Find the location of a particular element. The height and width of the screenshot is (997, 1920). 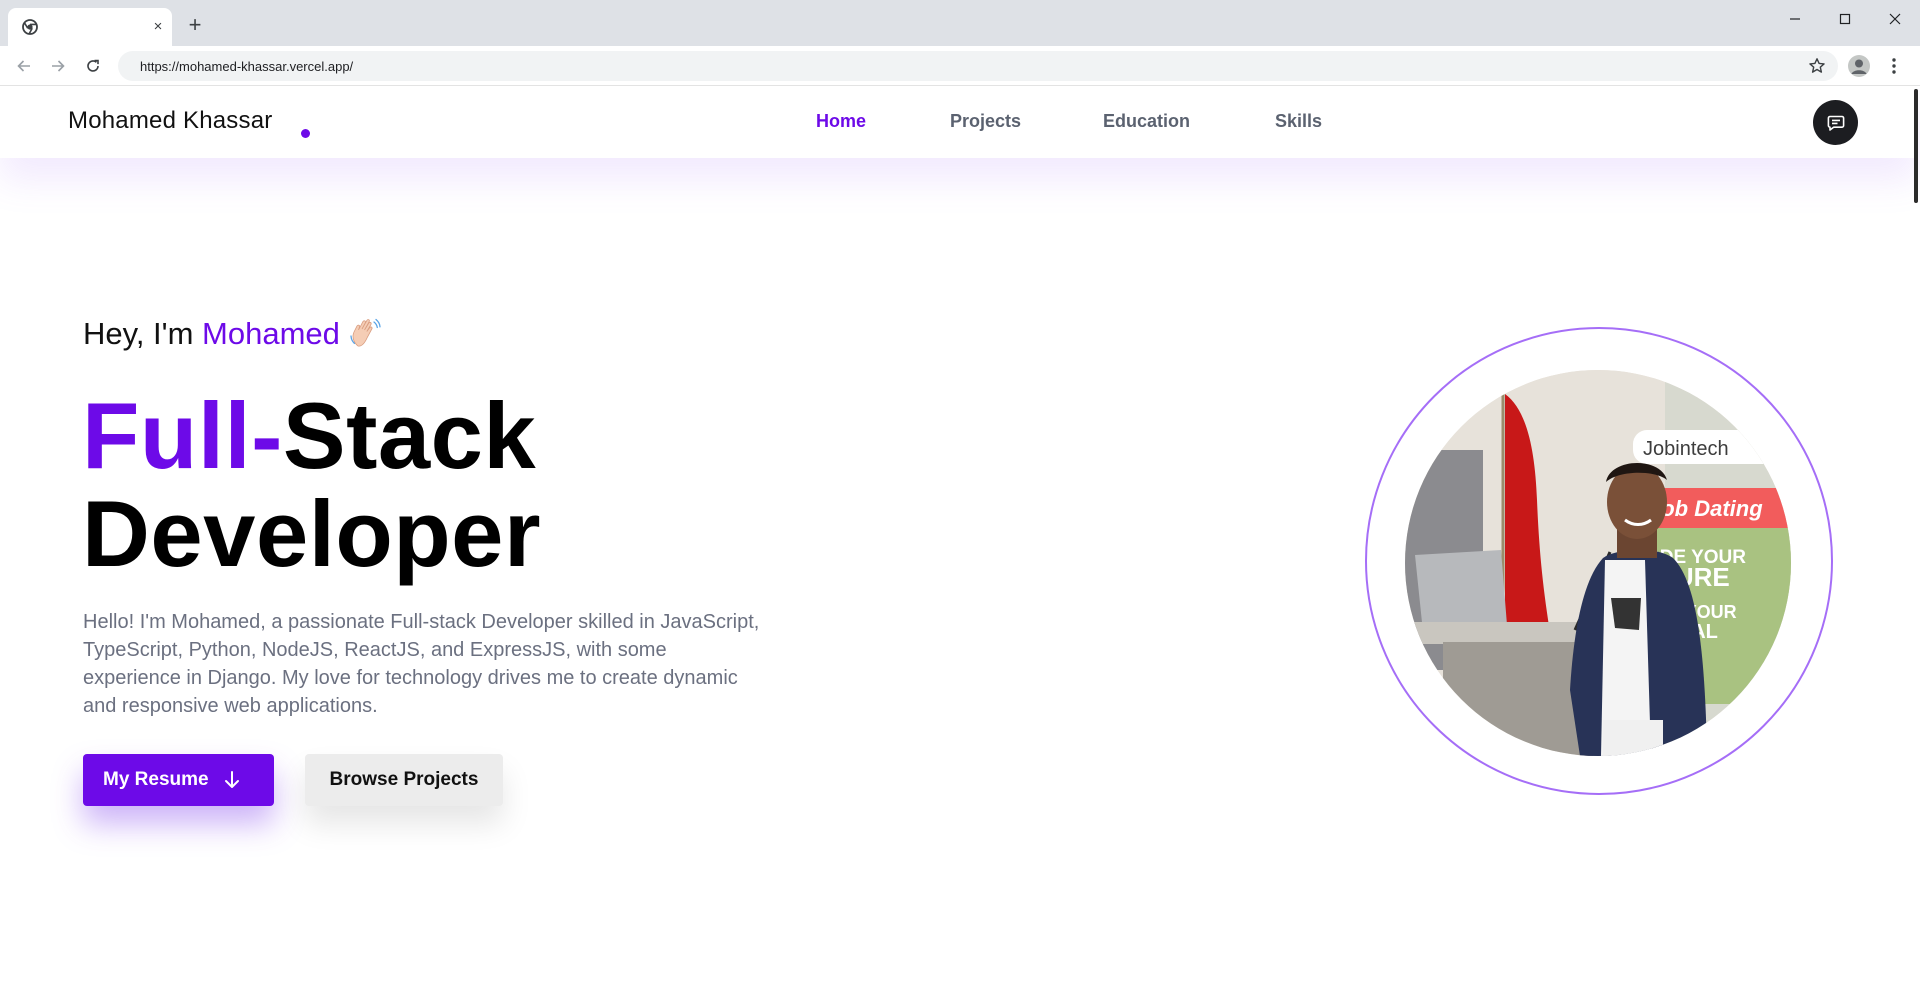

browser-tab-bar: × + is located at coordinates (960, 23).